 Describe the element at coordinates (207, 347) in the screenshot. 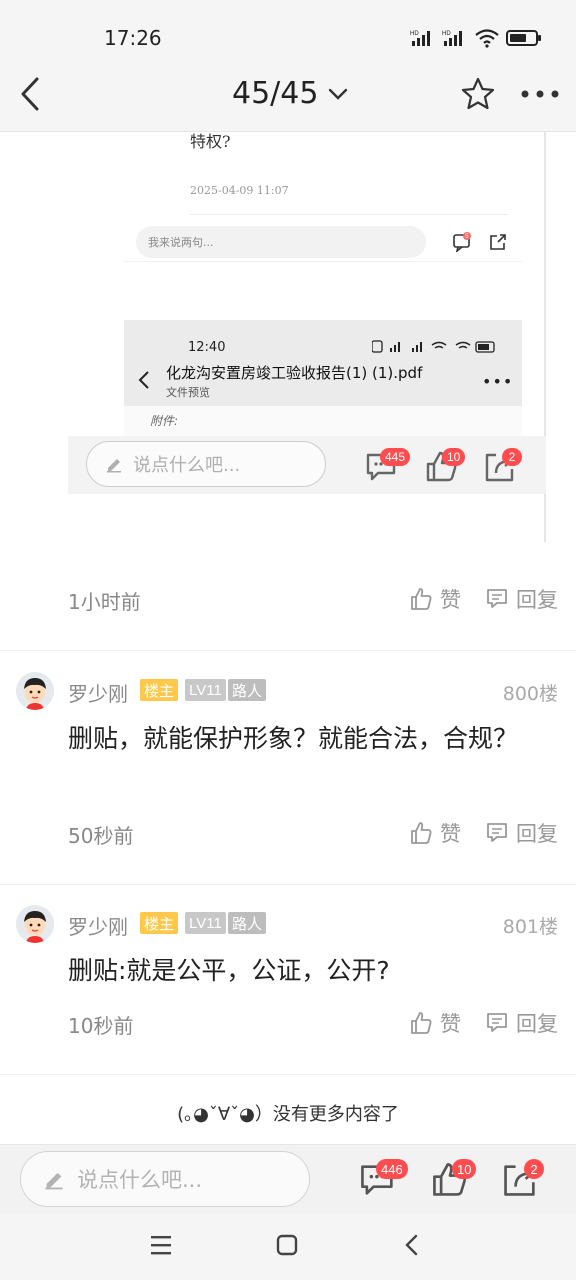

I see `embedded-phone-time: 12:40` at that location.